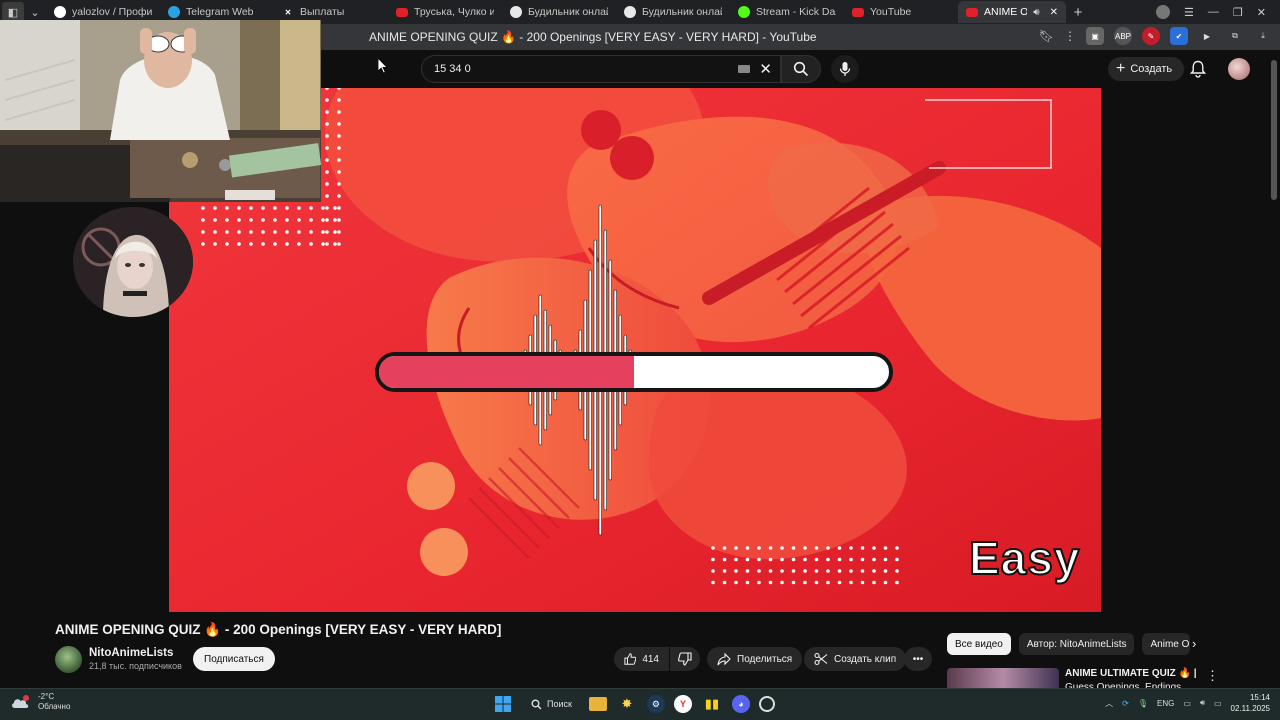 This screenshot has height=720, width=1280. I want to click on yandex-browser-icon: Y, so click(682, 704).